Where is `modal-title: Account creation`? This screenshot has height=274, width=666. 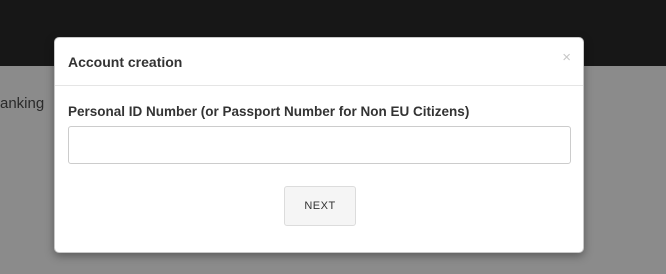
modal-title: Account creation is located at coordinates (125, 62).